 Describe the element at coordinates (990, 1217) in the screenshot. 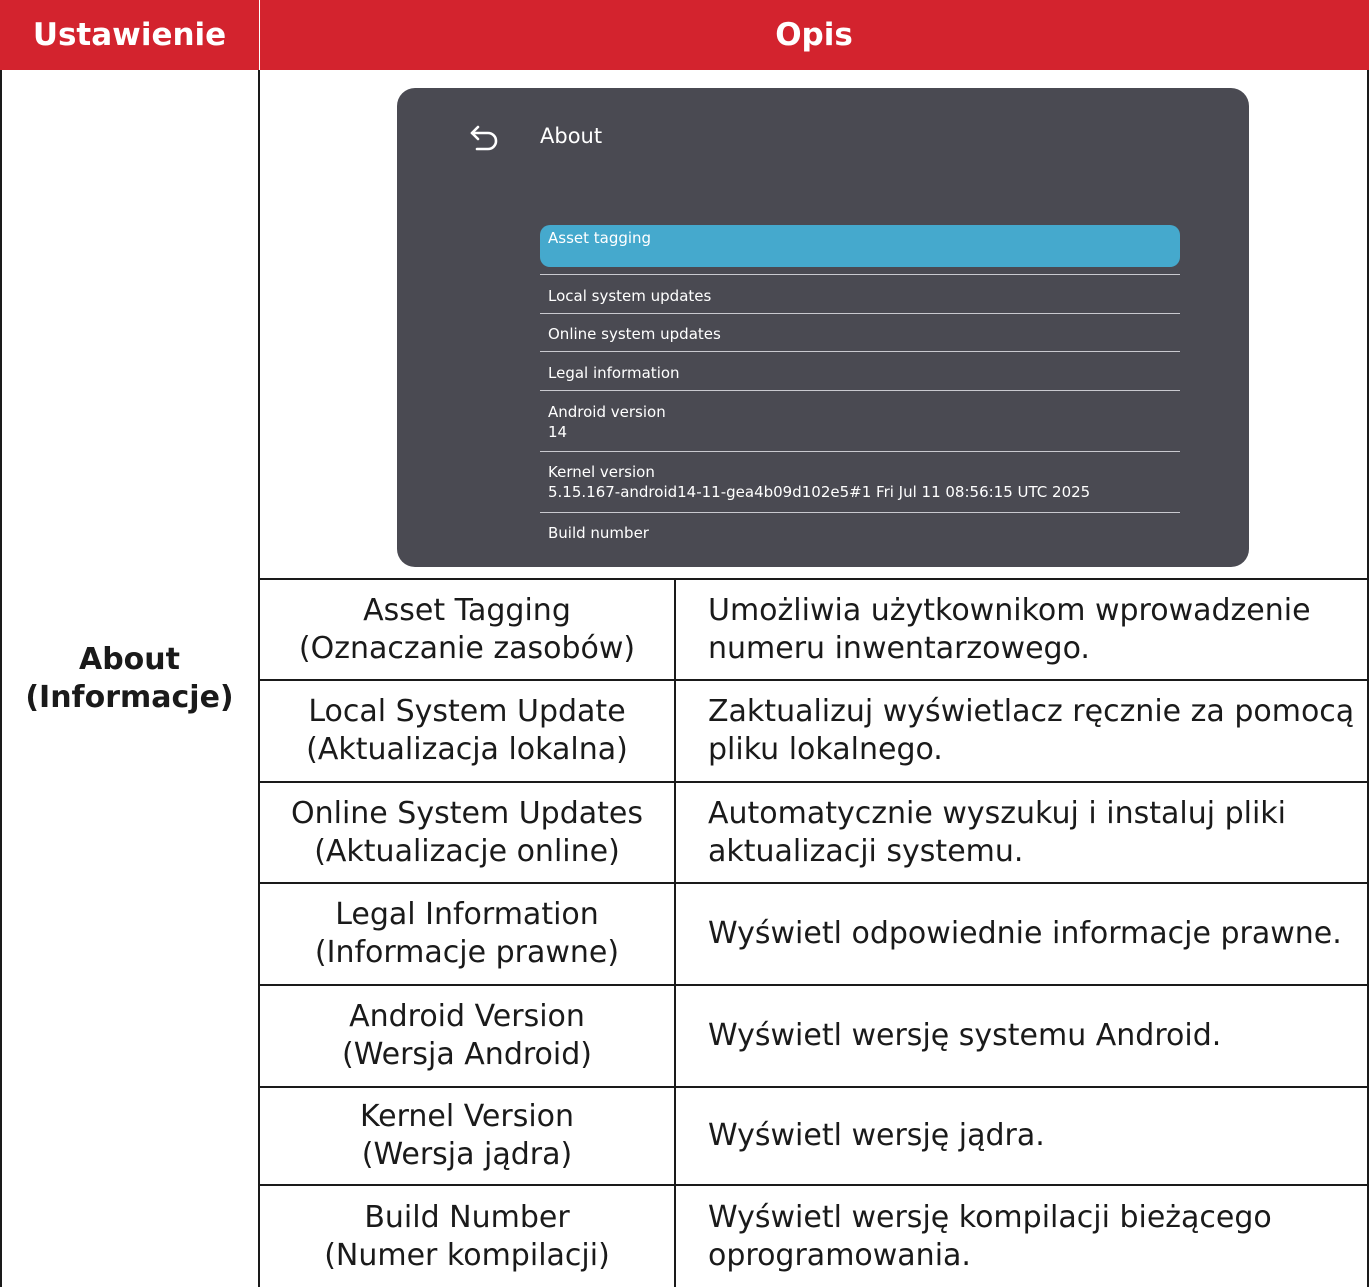

I see `row-desc-line1: Wyświetl wersję kompilacji bieżącego` at that location.